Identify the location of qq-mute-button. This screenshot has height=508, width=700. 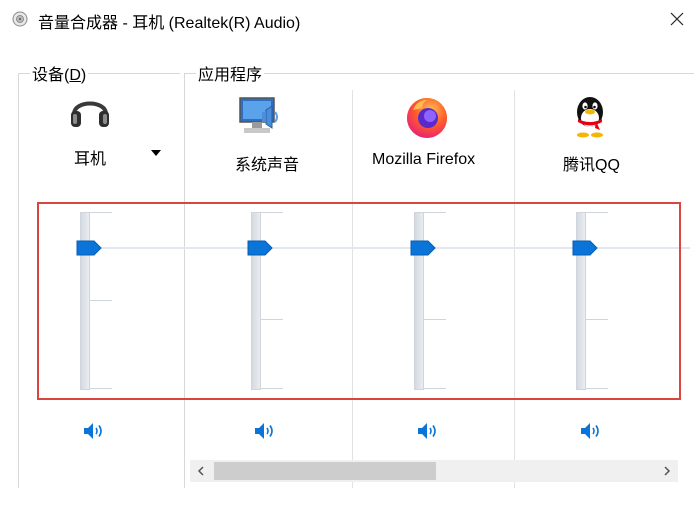
(590, 431).